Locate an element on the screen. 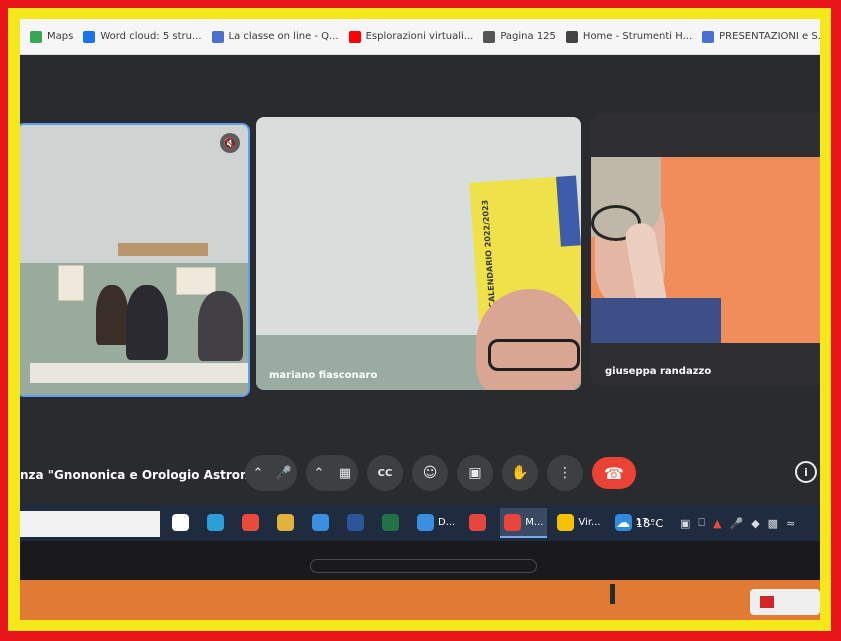 This screenshot has width=841, height=641. participant-name: mariano fiasconaro is located at coordinates (323, 375).